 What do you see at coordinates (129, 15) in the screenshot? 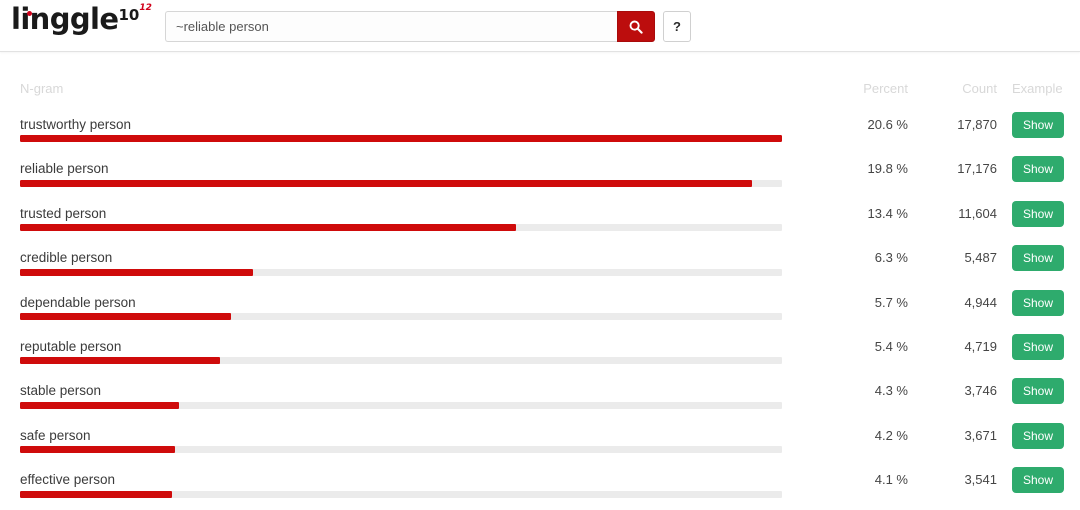
I see `logo-superscript-primary: 10` at bounding box center [129, 15].